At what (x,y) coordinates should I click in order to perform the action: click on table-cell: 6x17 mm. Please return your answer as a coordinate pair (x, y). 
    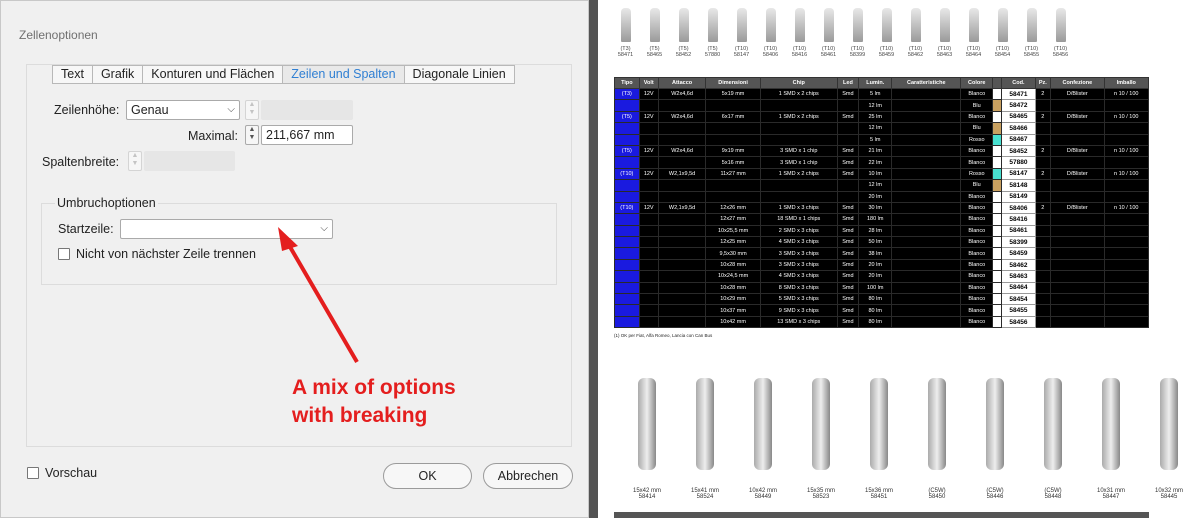
    Looking at the image, I should click on (733, 117).